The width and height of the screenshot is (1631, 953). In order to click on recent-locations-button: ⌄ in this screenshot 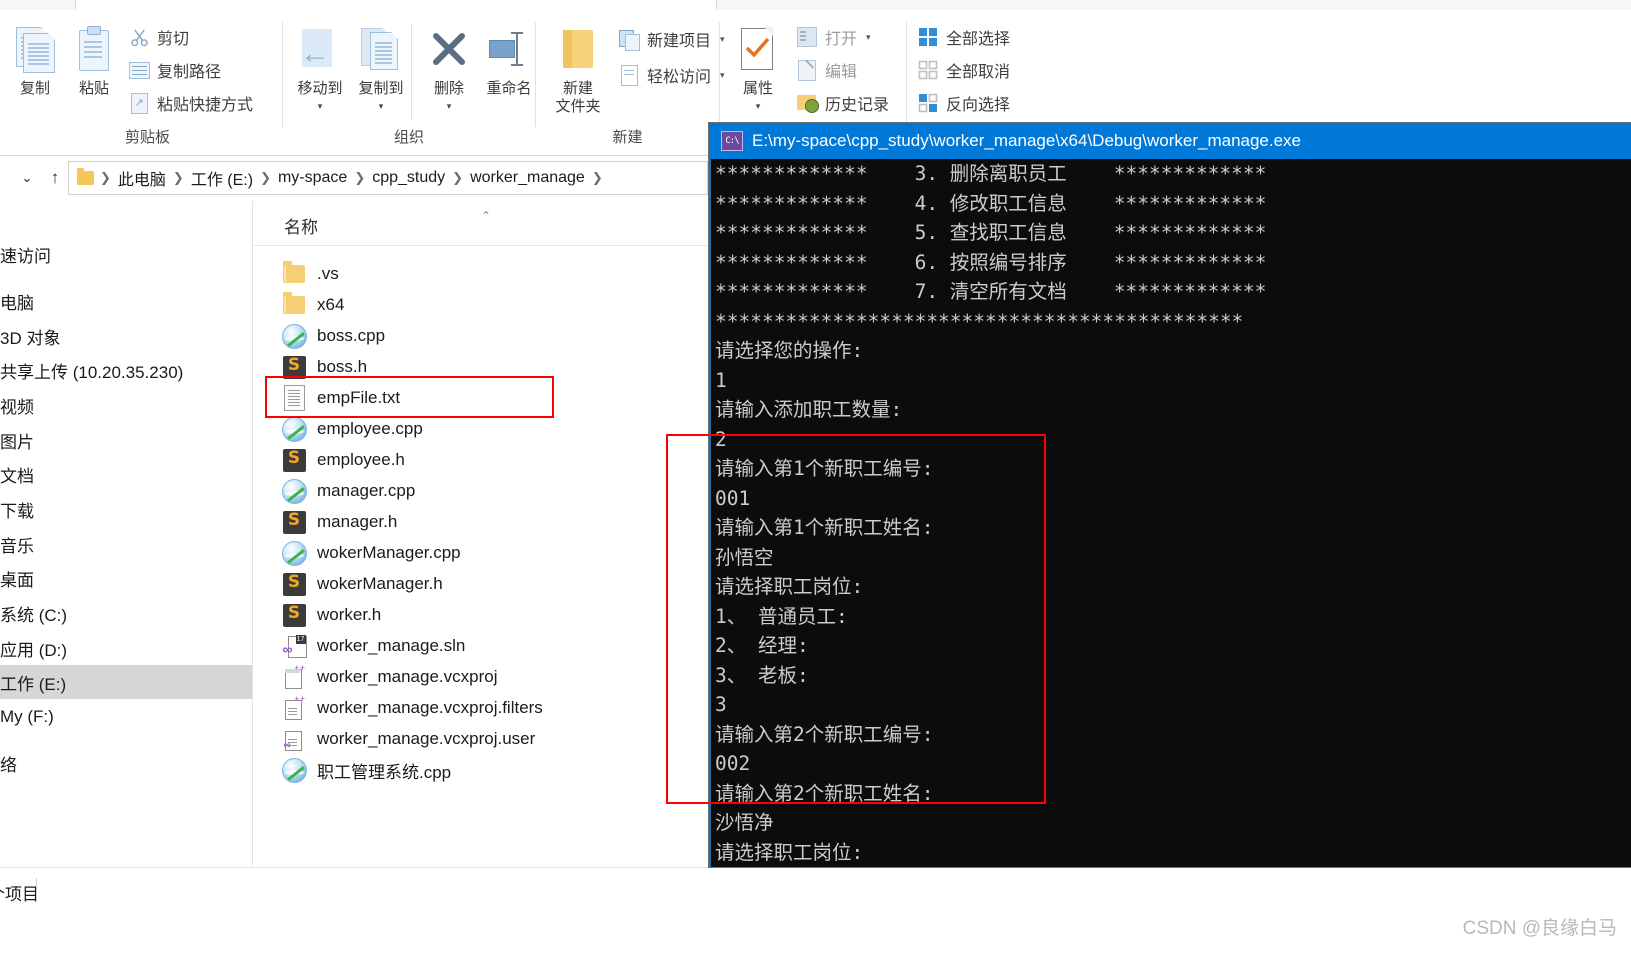, I will do `click(27, 178)`.